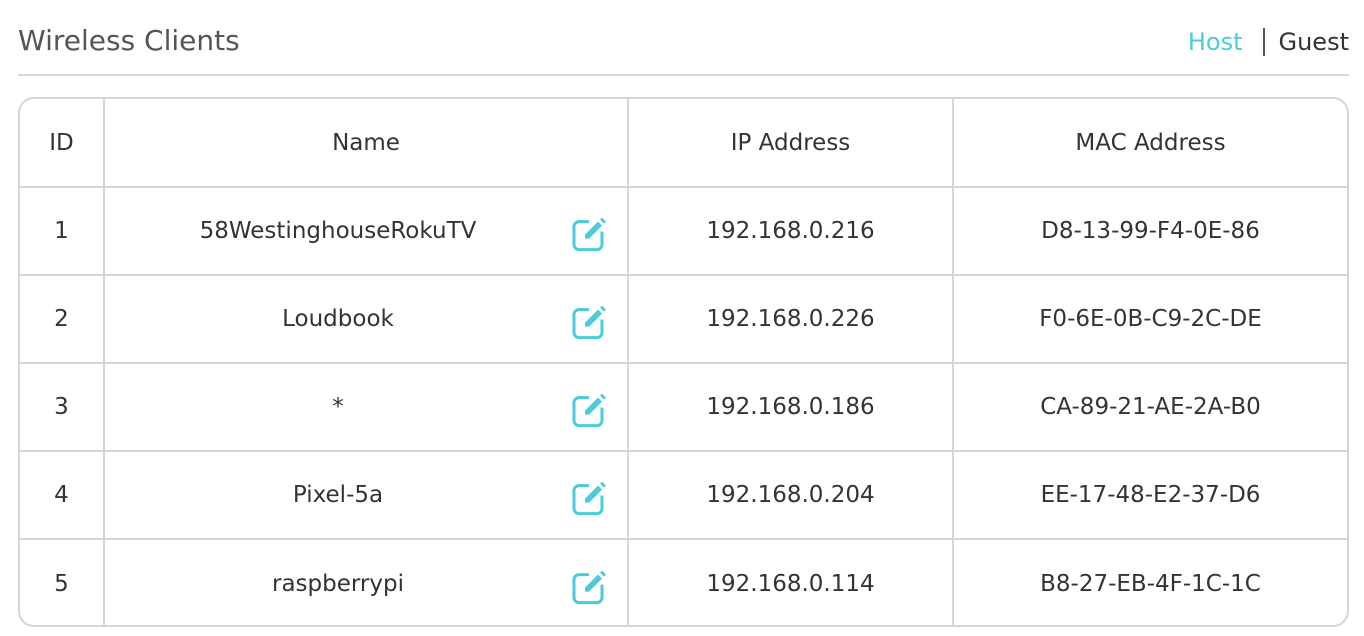 This screenshot has height=636, width=1364. What do you see at coordinates (338, 495) in the screenshot?
I see `client-name: Pixel-5a` at bounding box center [338, 495].